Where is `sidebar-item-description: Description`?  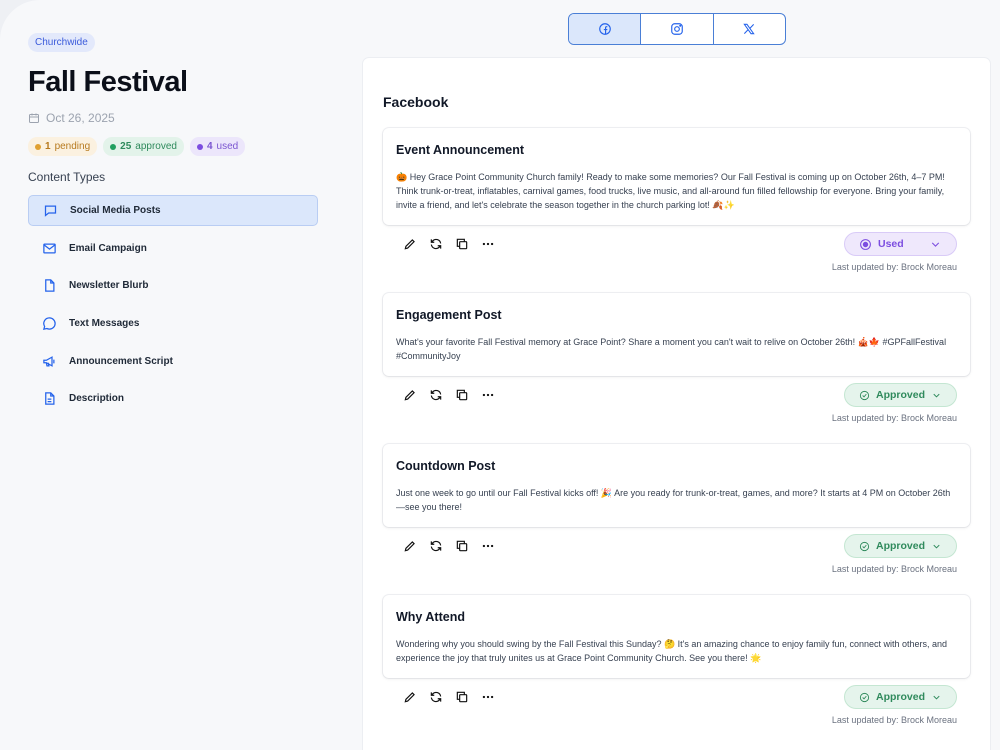
sidebar-item-description: Description is located at coordinates (173, 398).